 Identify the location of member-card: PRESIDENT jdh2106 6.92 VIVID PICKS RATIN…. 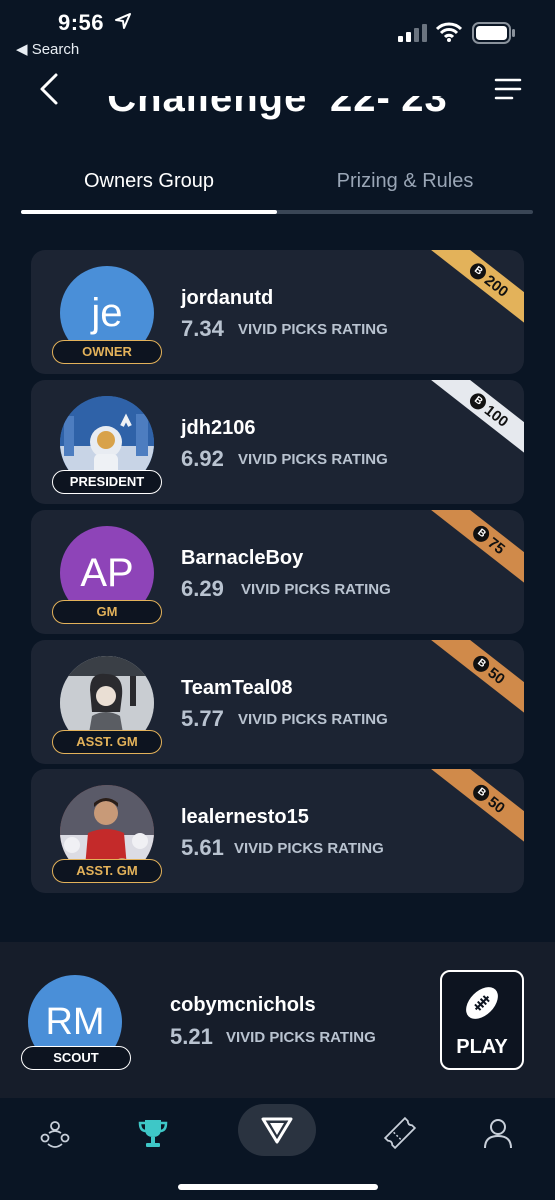
(277, 442).